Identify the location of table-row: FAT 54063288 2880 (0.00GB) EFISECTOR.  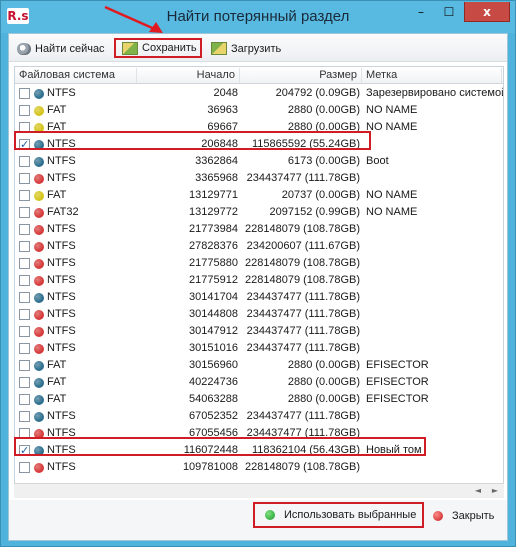
(259, 399).